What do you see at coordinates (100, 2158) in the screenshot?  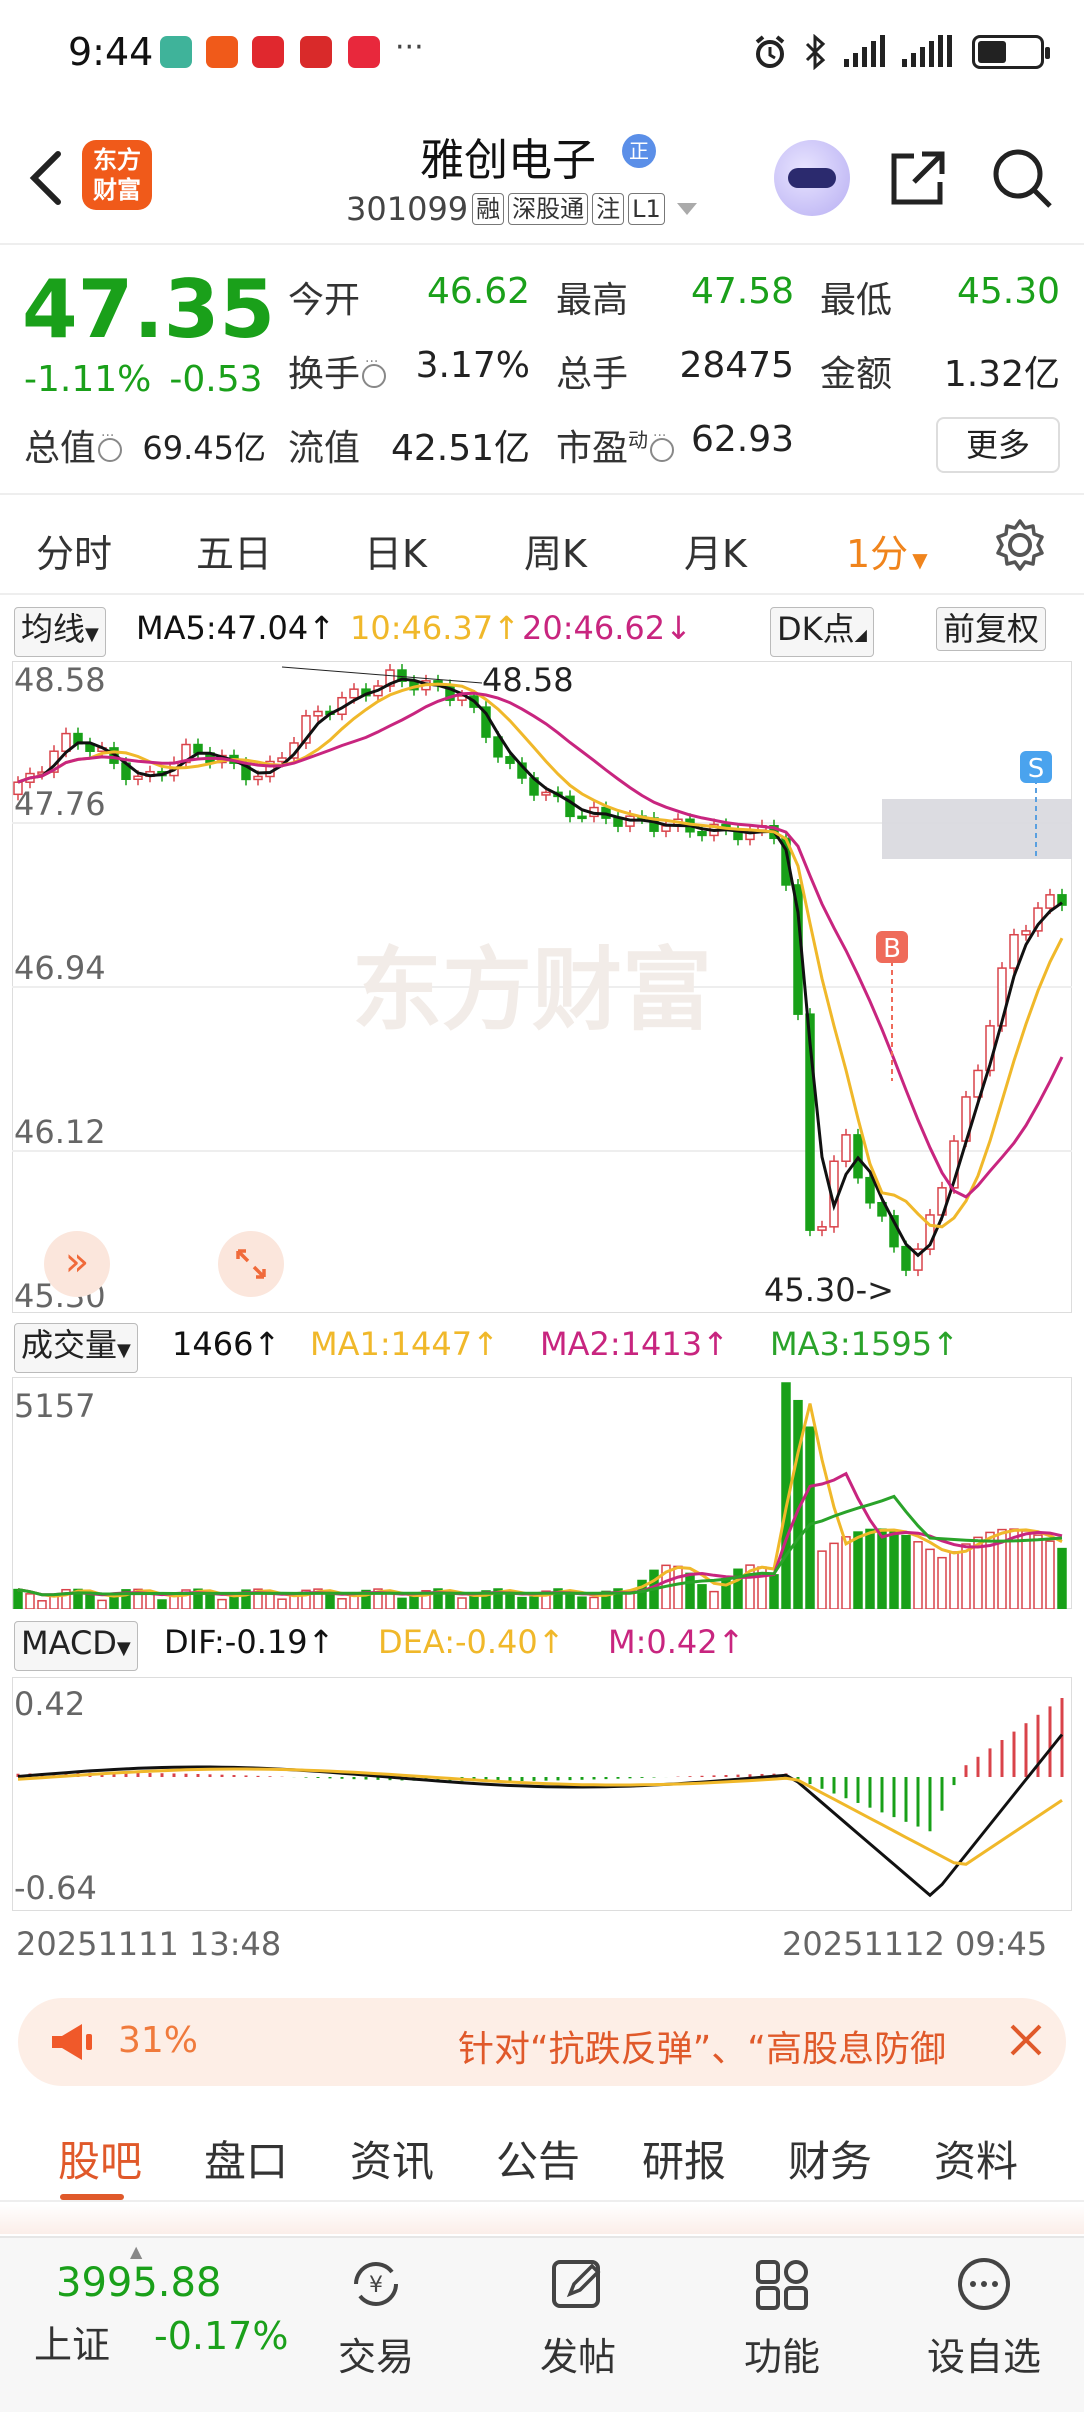 I see `tab-forum: 股吧` at bounding box center [100, 2158].